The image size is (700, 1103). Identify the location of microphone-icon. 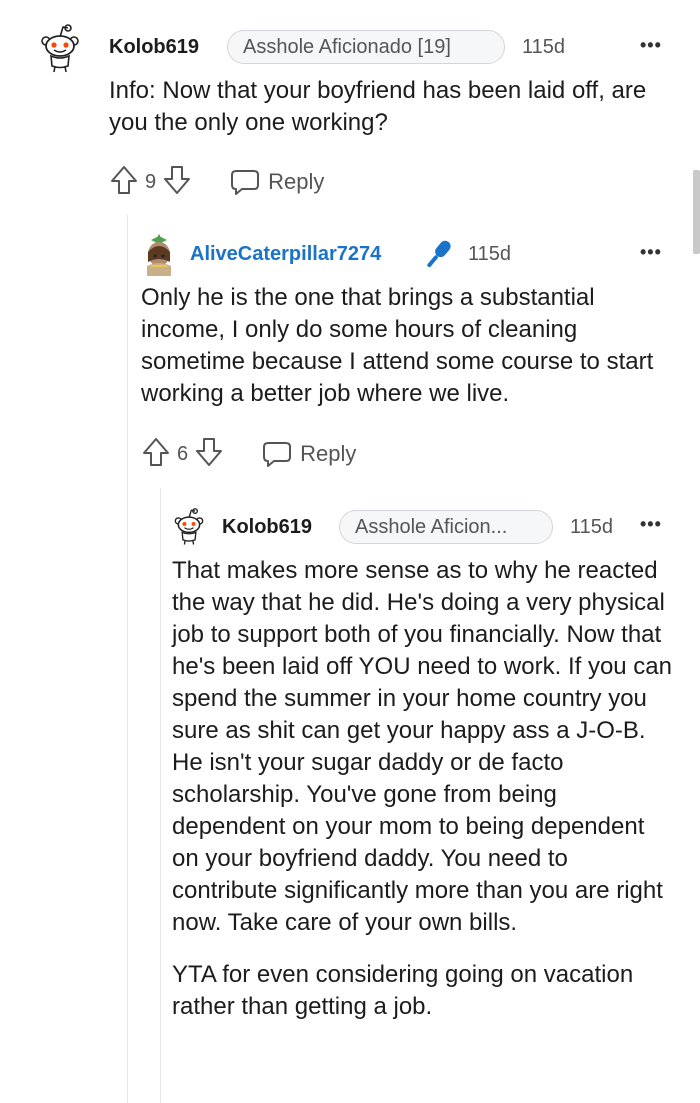
(438, 256).